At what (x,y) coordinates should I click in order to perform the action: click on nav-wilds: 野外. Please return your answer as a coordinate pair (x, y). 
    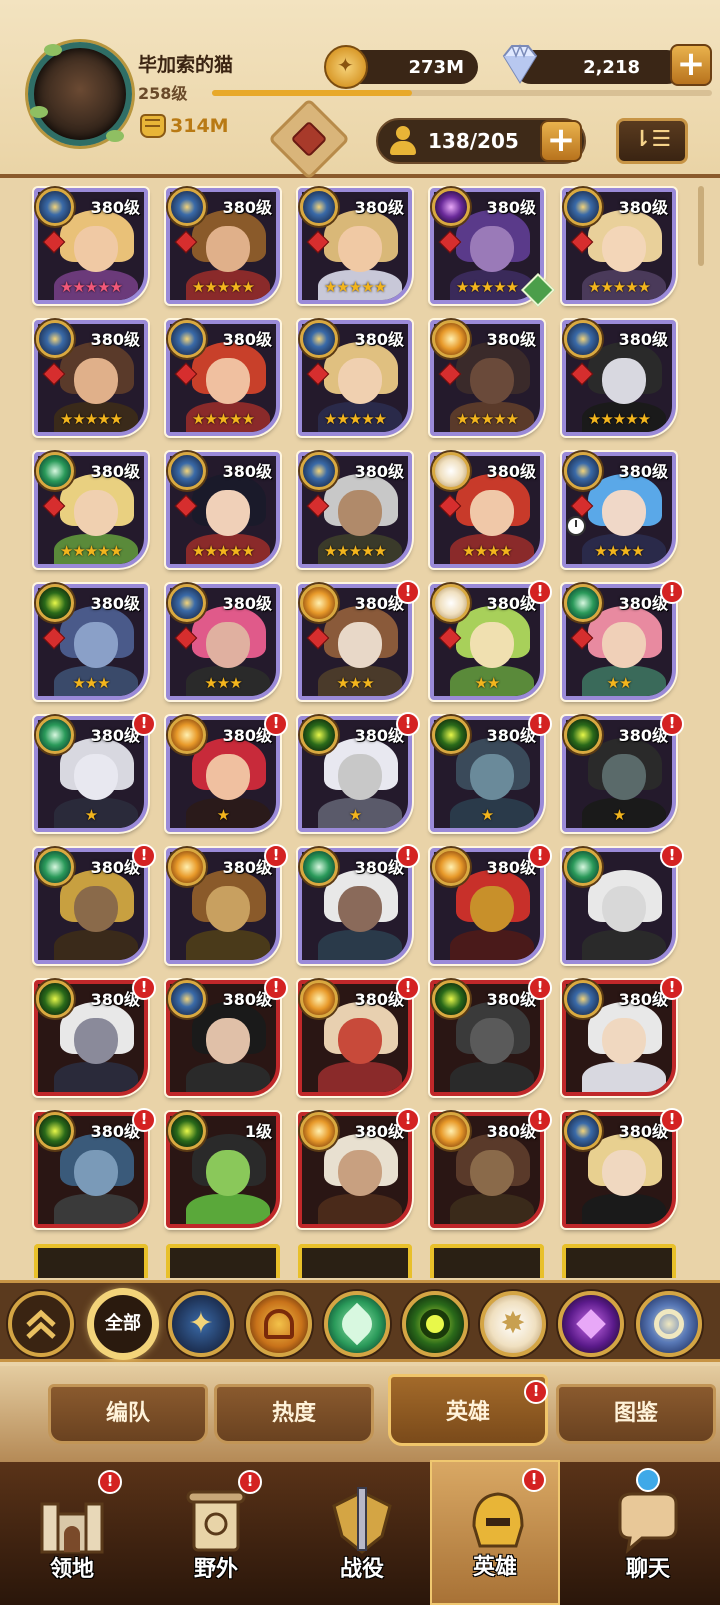
    Looking at the image, I should click on (216, 1533).